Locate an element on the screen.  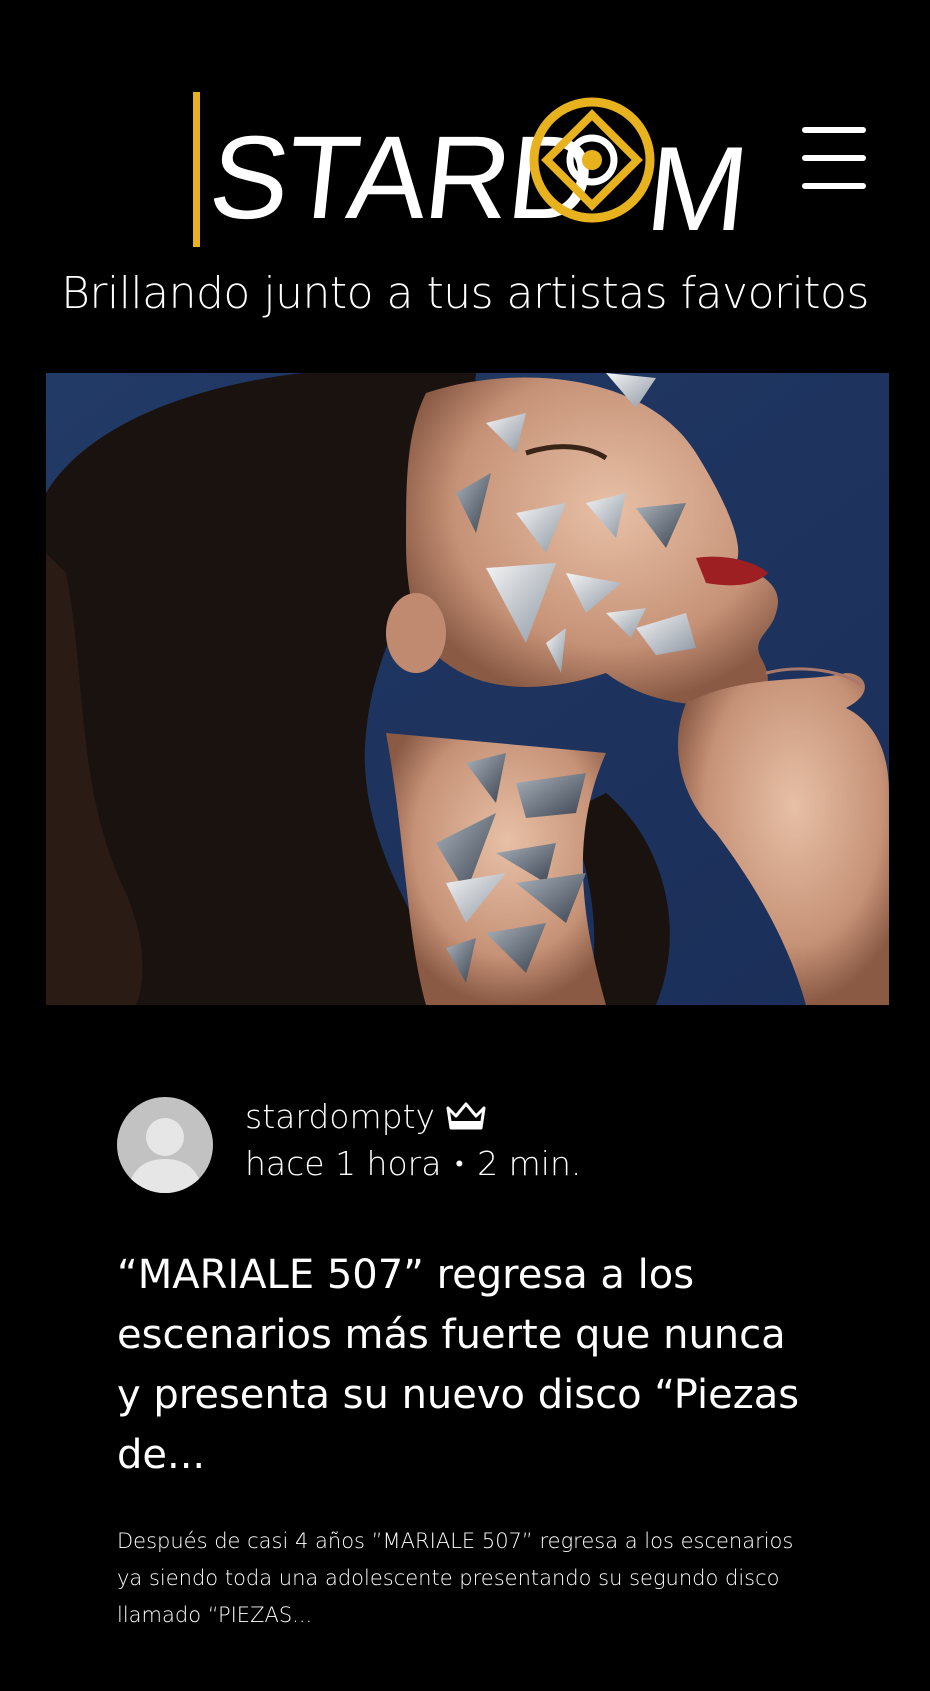
hamburger-menu-icon is located at coordinates (834, 159).